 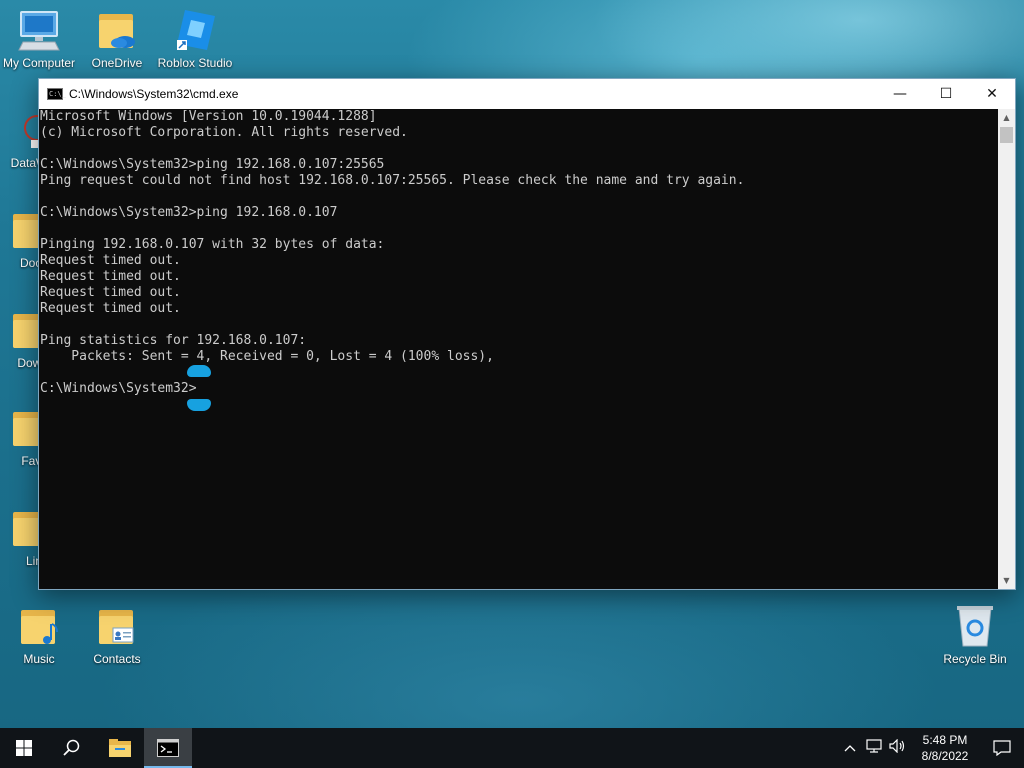 I want to click on desktop-icon-label: My Computer, so click(x=39, y=63).